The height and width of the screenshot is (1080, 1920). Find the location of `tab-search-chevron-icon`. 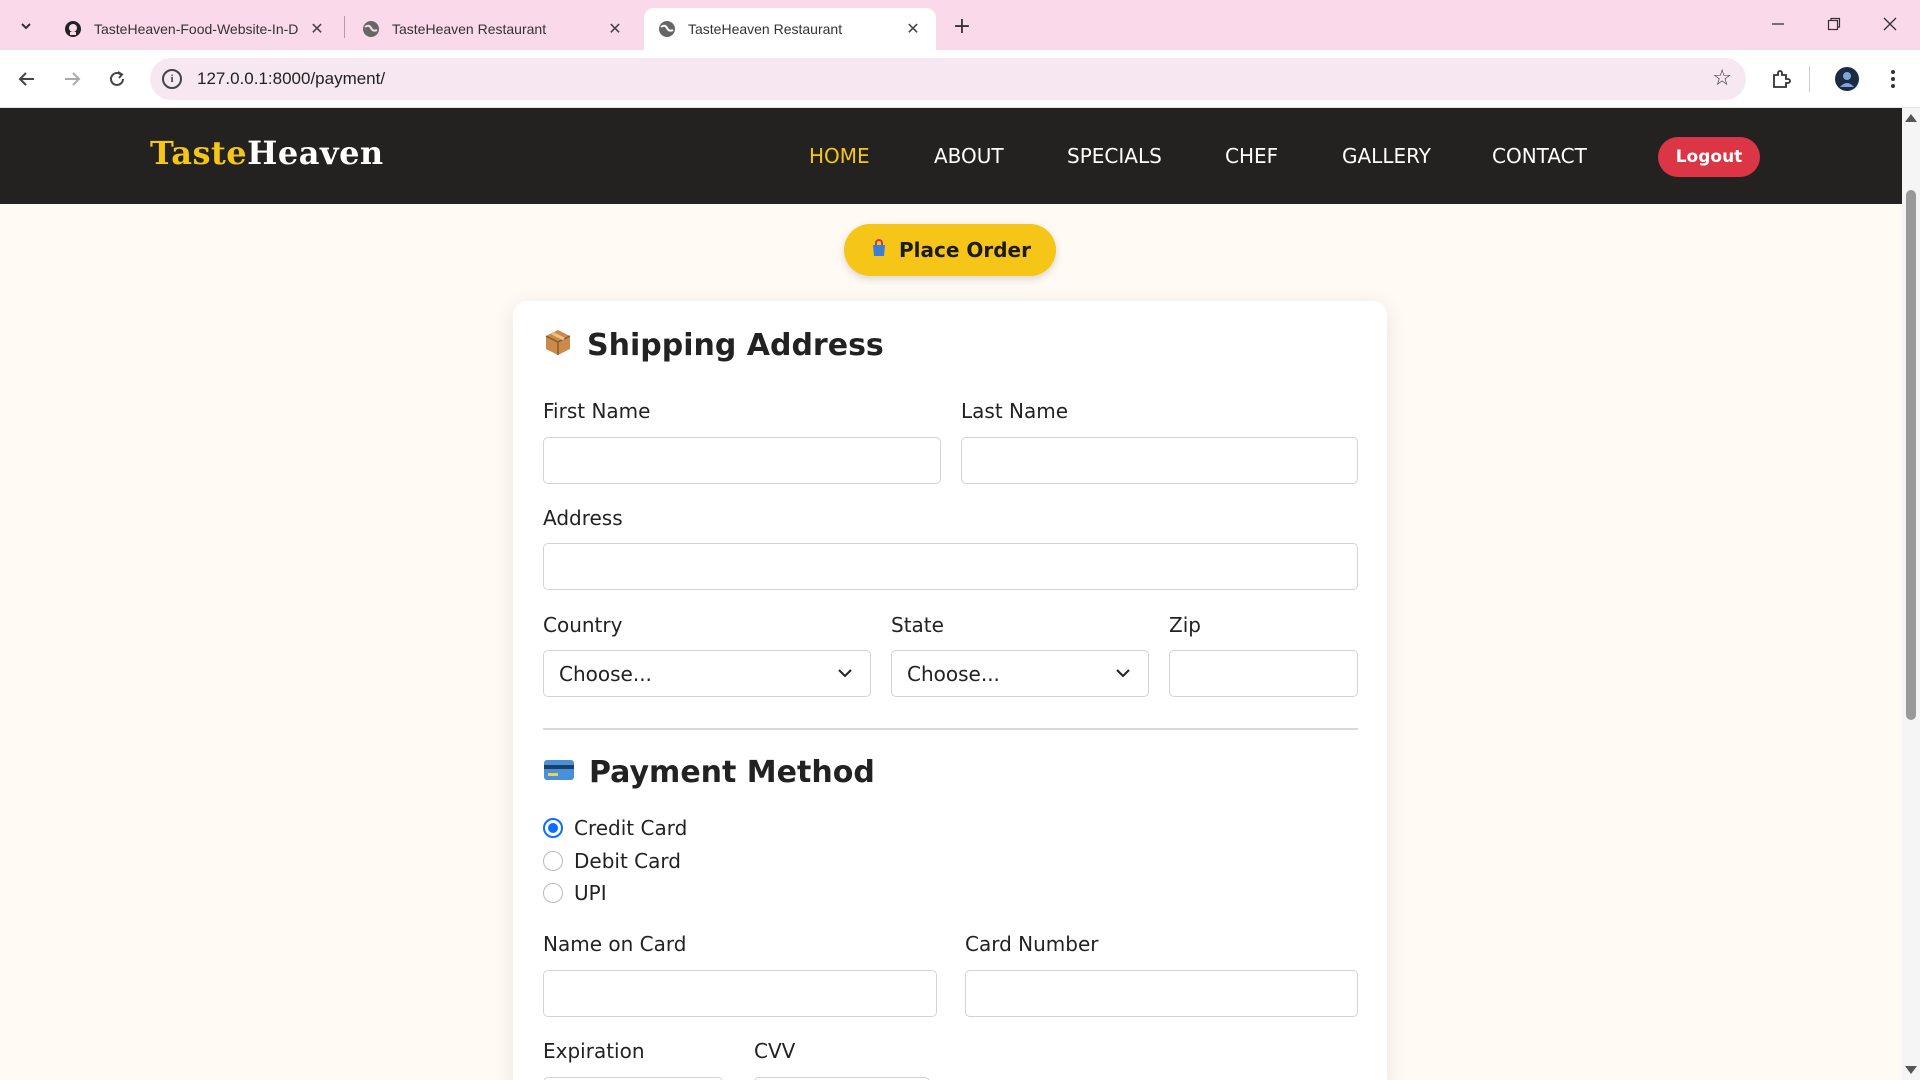

tab-search-chevron-icon is located at coordinates (26, 26).